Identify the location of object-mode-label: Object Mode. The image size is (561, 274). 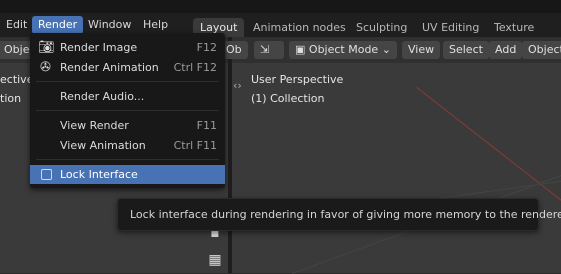
(343, 49).